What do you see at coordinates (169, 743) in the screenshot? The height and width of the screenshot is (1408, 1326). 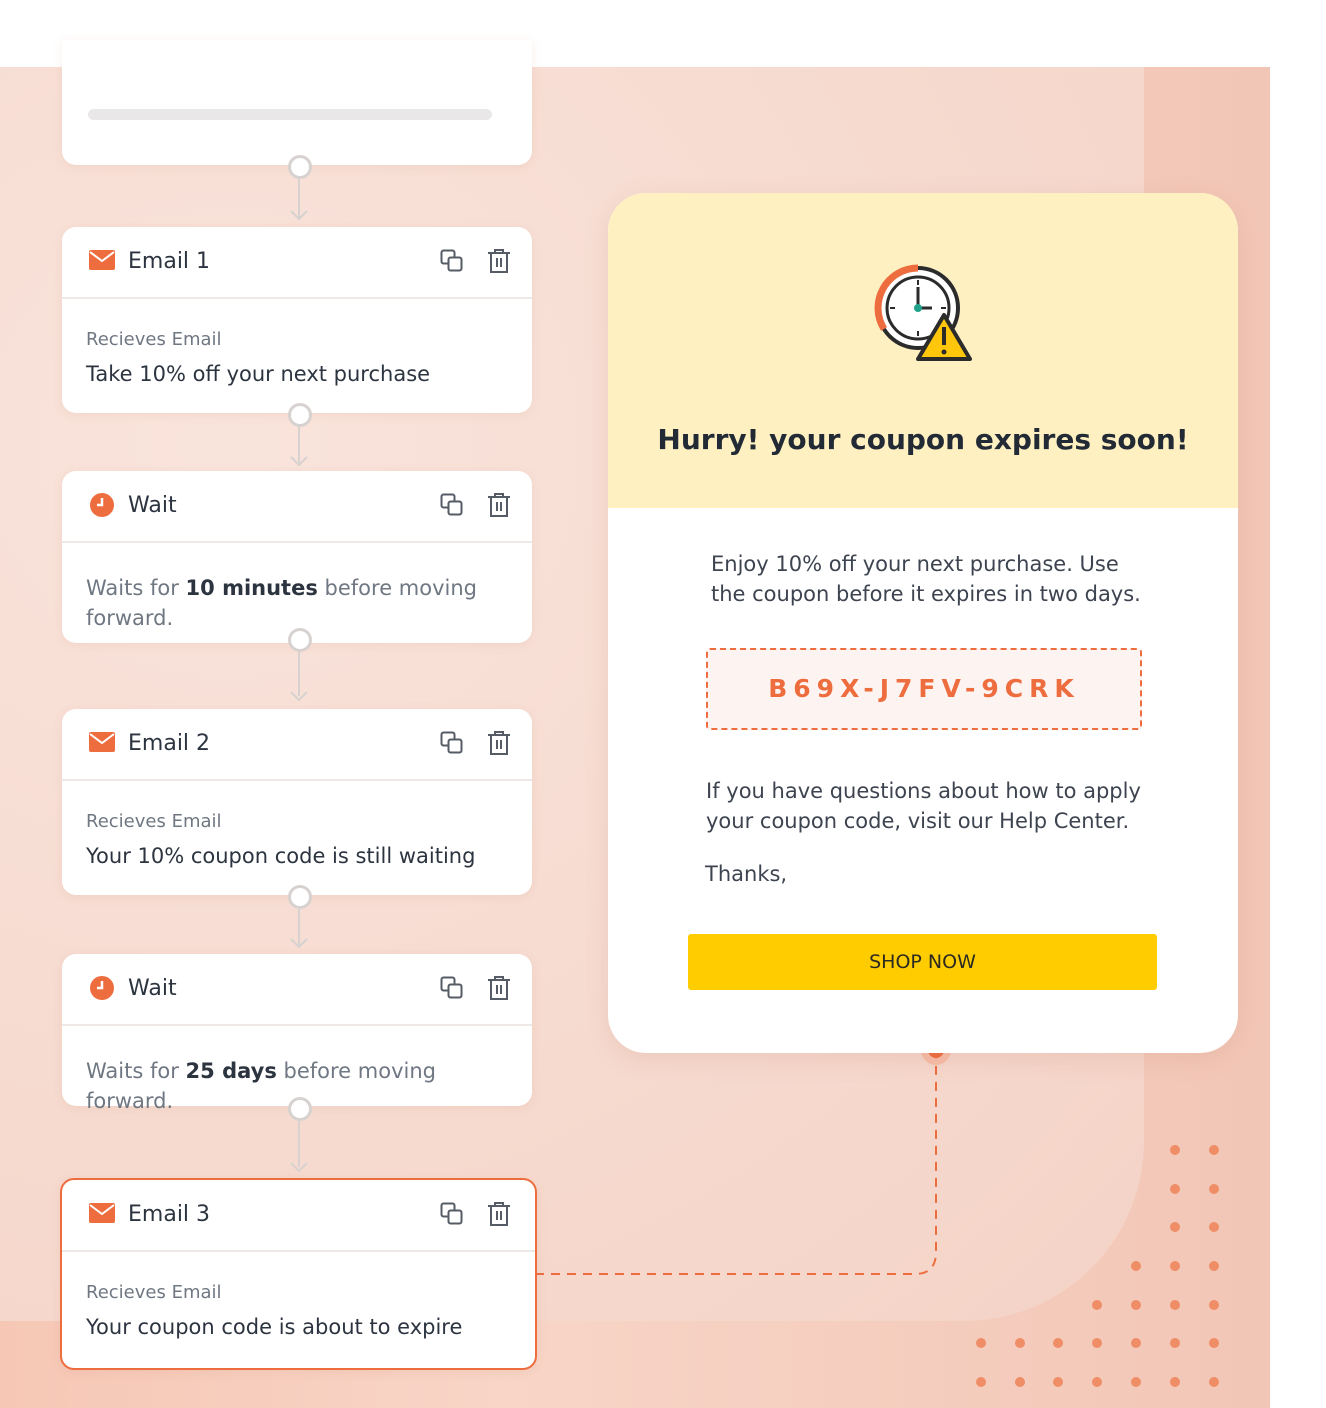 I see `step-title: Email 2` at bounding box center [169, 743].